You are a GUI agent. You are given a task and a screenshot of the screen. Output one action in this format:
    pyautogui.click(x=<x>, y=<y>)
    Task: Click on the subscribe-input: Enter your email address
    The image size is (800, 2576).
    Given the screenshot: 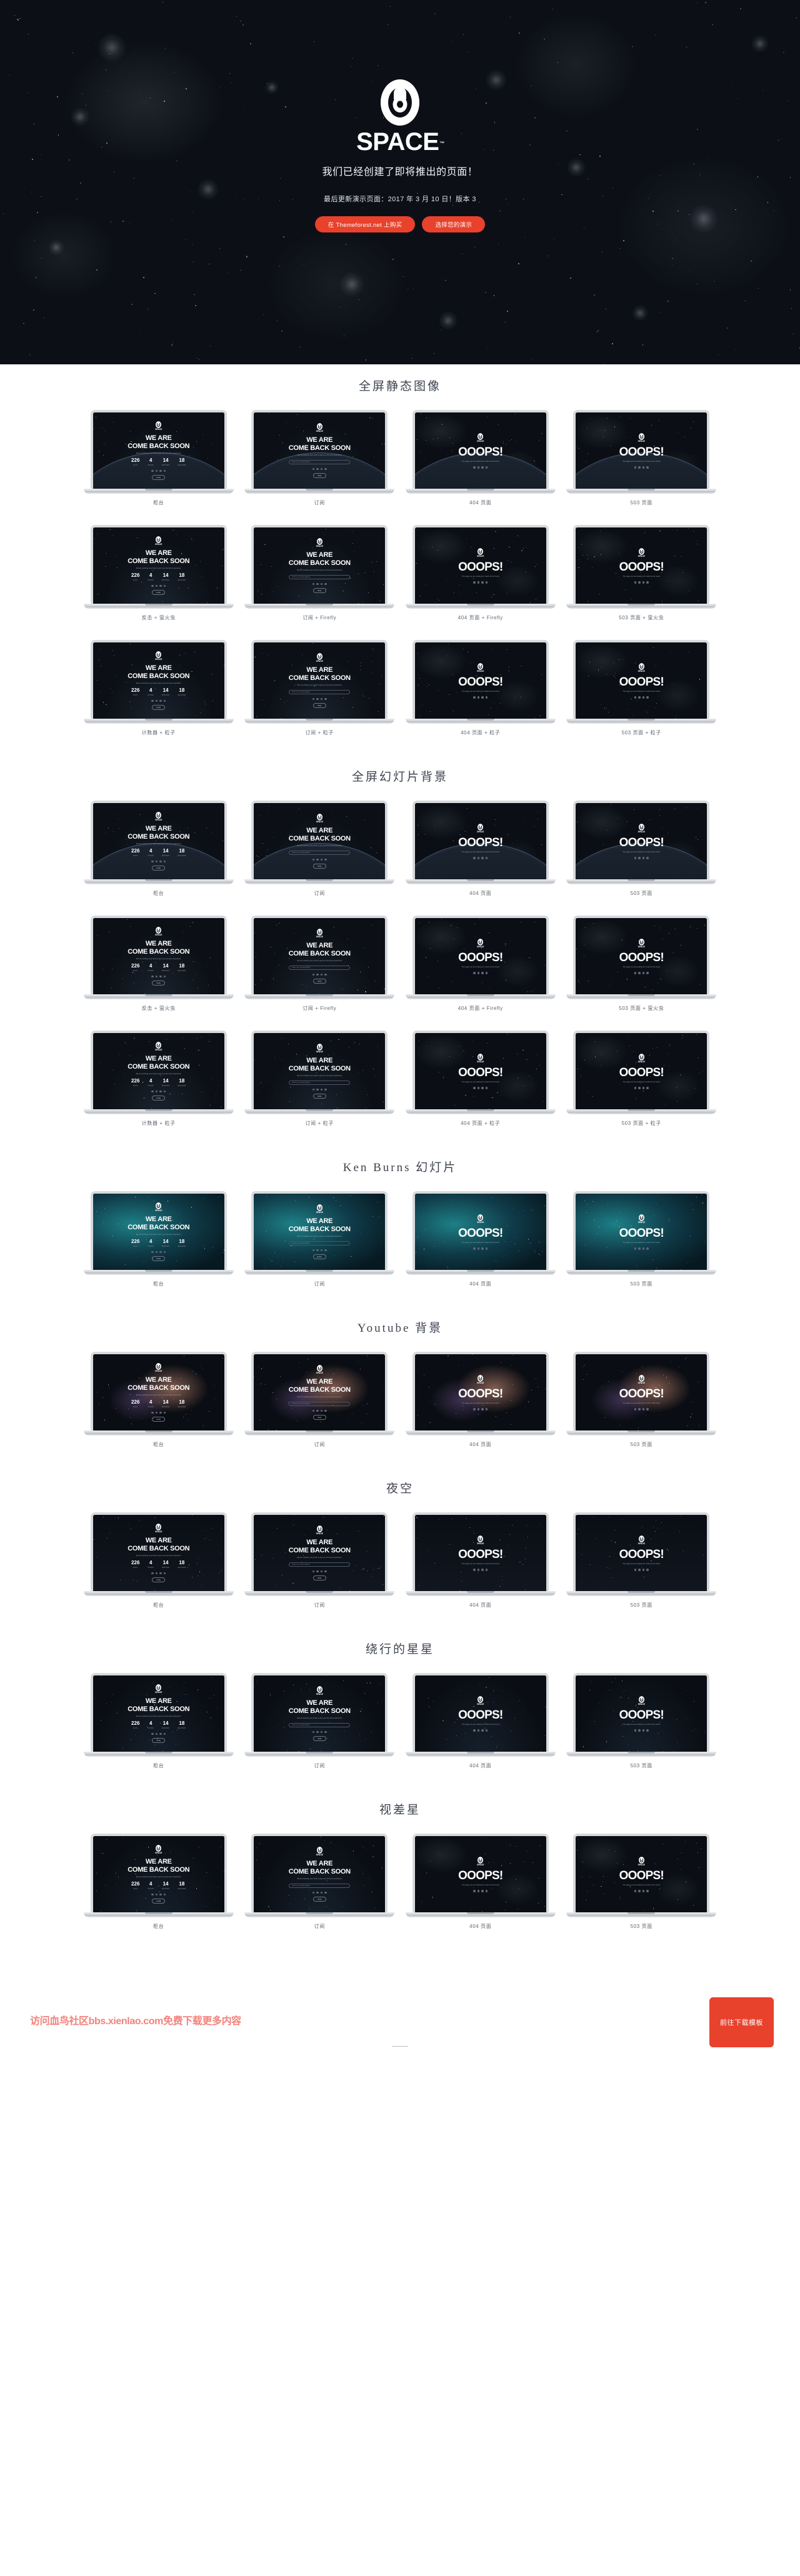 What is the action you would take?
    pyautogui.click(x=320, y=1082)
    